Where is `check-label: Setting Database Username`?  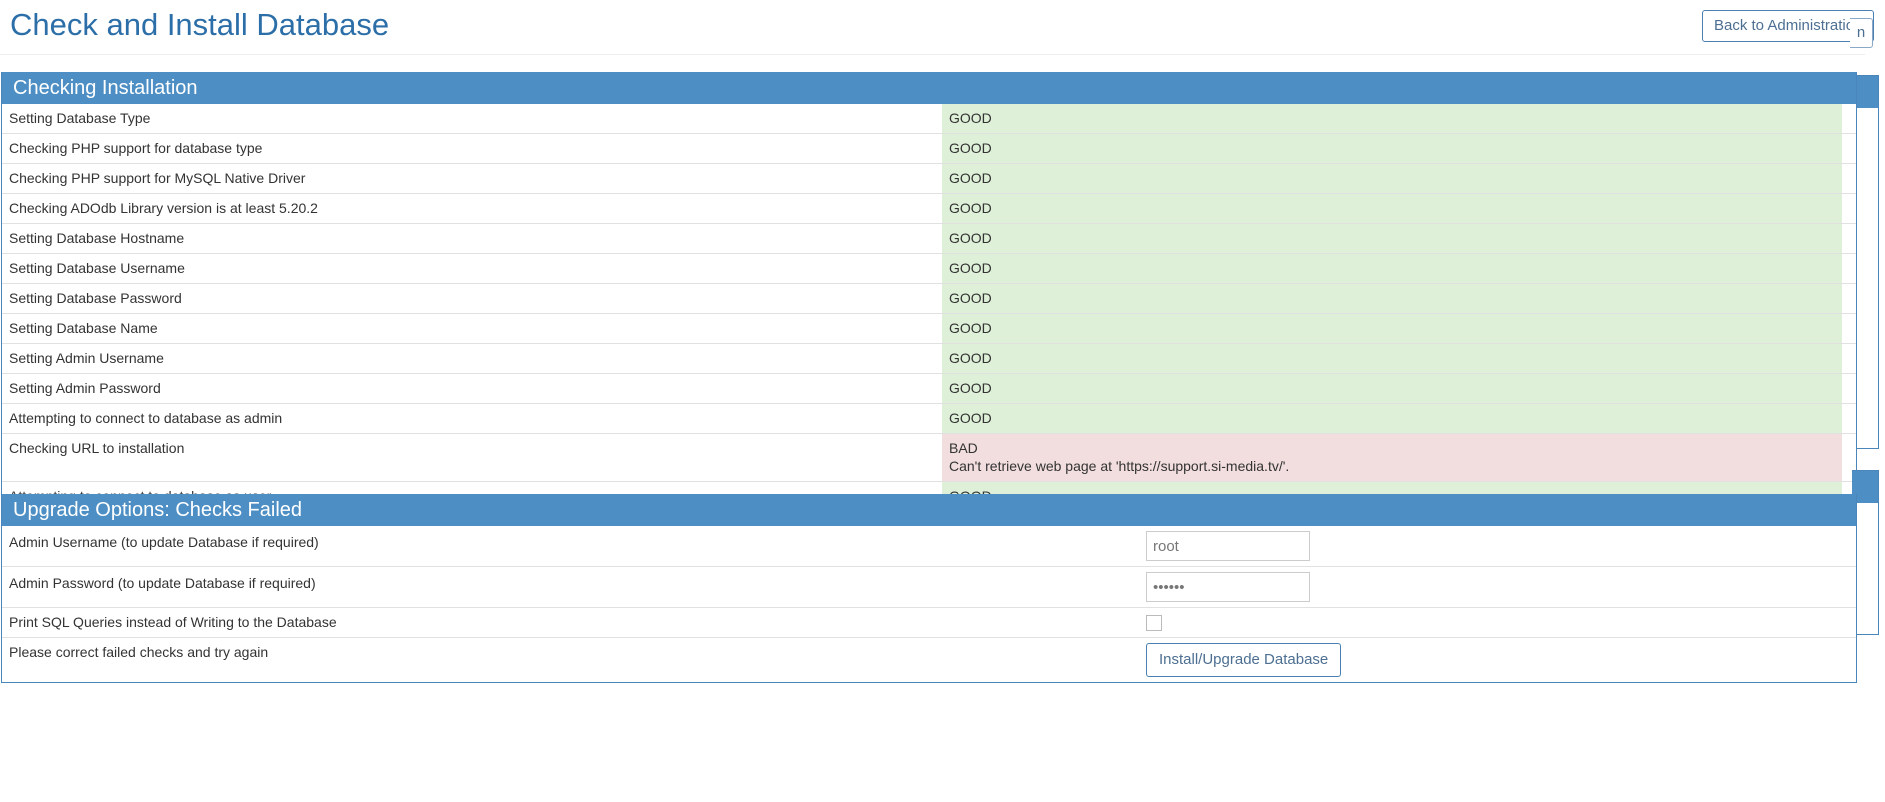
check-label: Setting Database Username is located at coordinates (472, 268).